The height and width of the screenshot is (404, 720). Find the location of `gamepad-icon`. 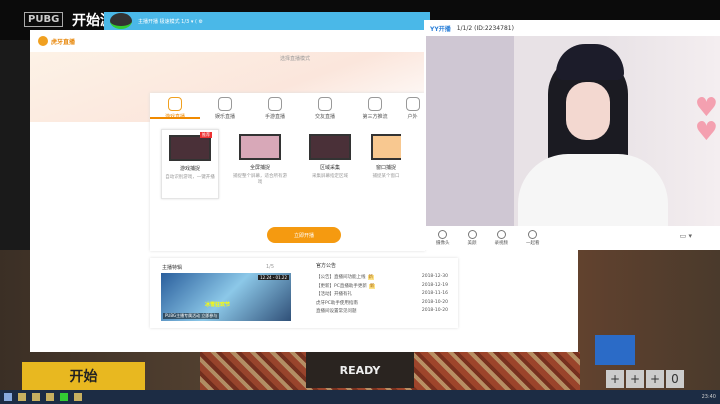

gamepad-icon is located at coordinates (175, 104).